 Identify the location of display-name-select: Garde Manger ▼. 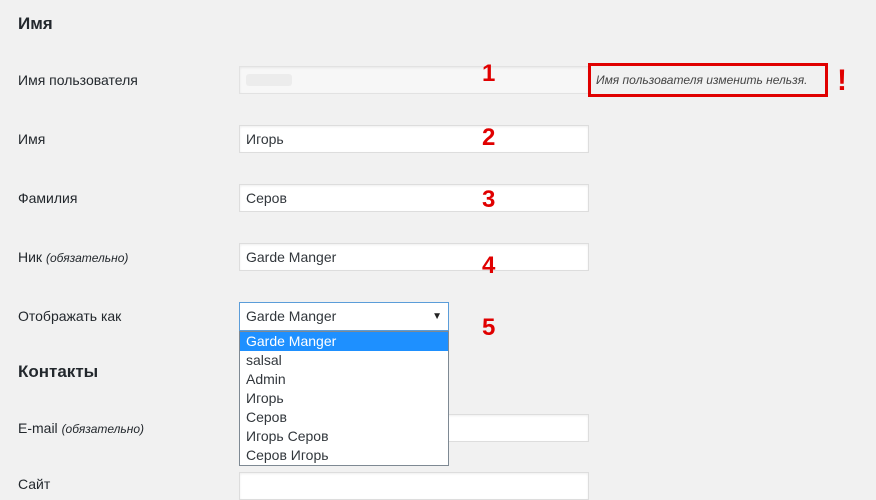
(344, 316).